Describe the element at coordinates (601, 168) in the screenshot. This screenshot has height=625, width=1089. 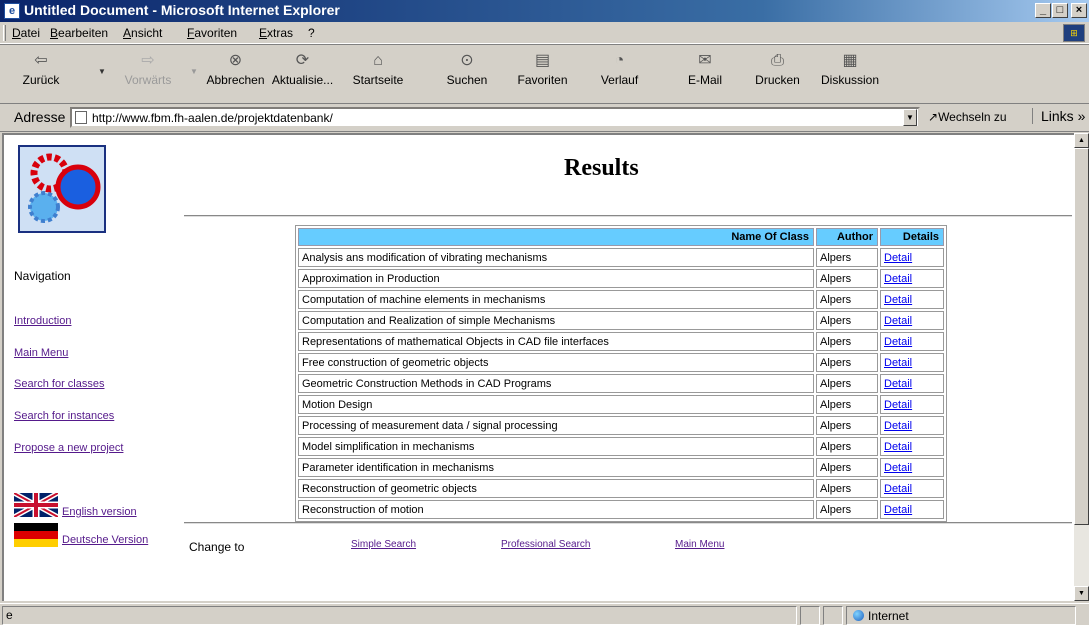
I see `page-title: Results` at that location.